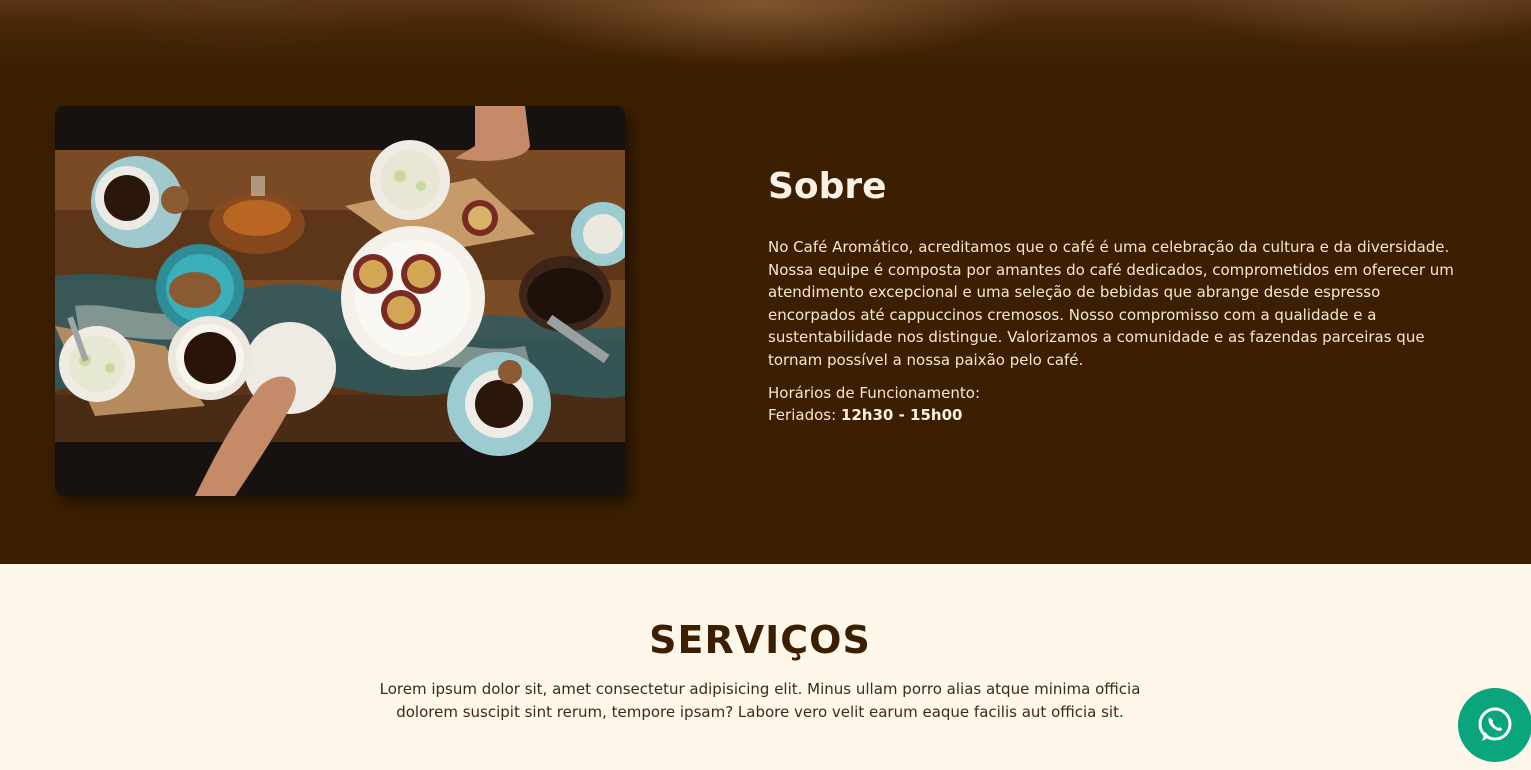 This screenshot has height=770, width=1531. What do you see at coordinates (1118, 415) in the screenshot?
I see `hours-row: Feriados: 12h30 - 15h00` at bounding box center [1118, 415].